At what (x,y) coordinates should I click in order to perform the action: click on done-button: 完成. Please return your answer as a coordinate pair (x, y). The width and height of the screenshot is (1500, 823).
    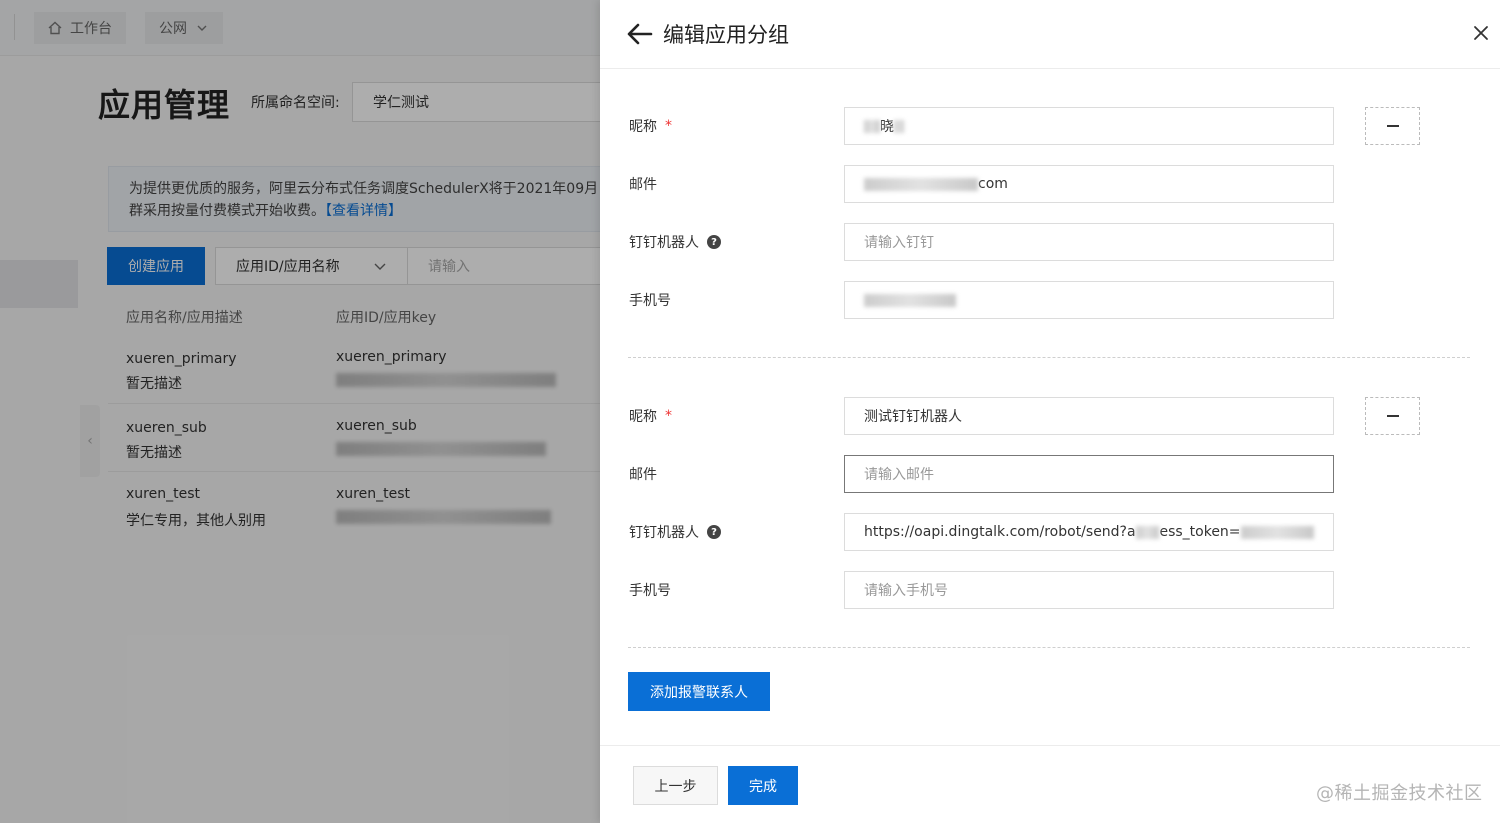
    Looking at the image, I should click on (763, 785).